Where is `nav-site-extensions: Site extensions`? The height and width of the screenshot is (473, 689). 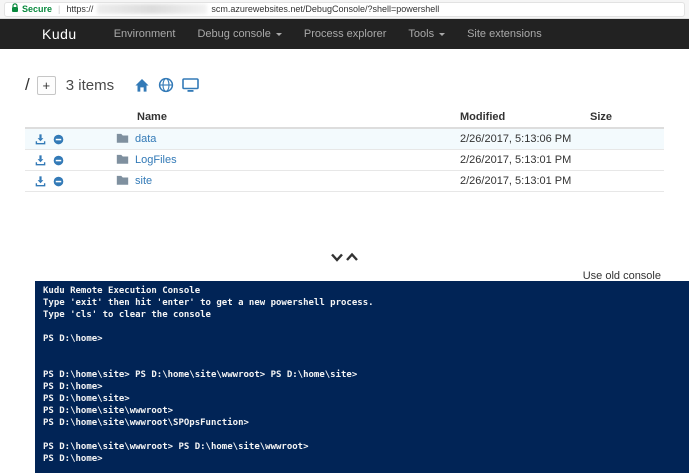
nav-site-extensions: Site extensions is located at coordinates (504, 34).